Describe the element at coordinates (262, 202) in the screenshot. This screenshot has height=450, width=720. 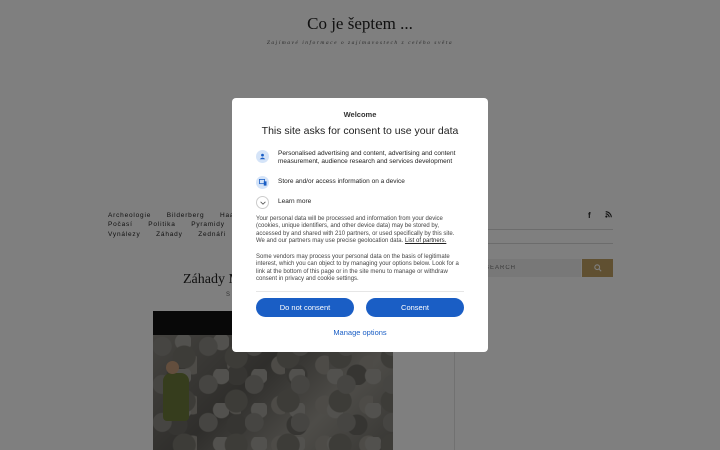
I see `chevron-down-icon` at that location.